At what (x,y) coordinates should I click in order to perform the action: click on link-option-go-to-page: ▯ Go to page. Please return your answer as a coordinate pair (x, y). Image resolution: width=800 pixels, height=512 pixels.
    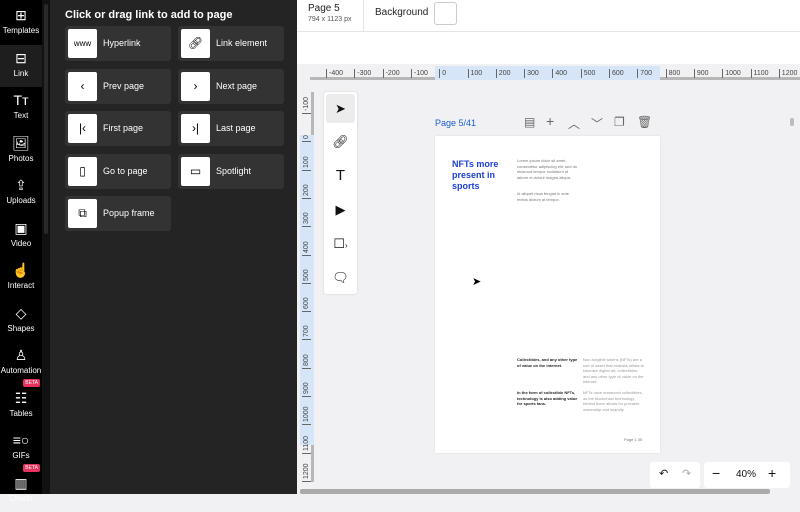
    Looking at the image, I should click on (118, 171).